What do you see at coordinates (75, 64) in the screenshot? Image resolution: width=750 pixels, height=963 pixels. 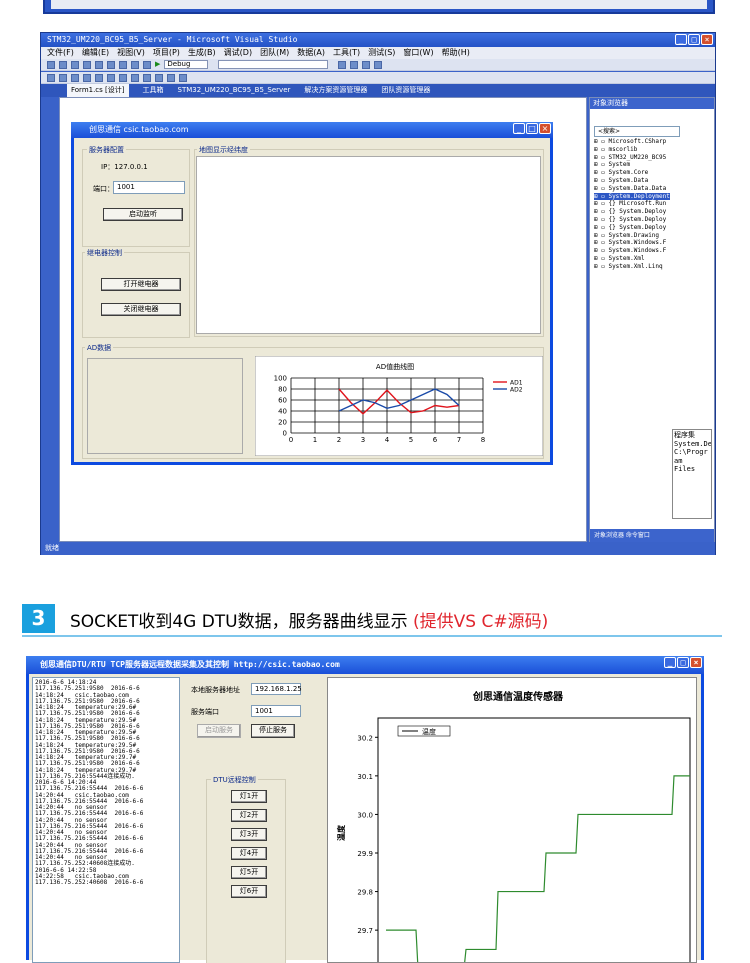 I see `save-icon` at bounding box center [75, 64].